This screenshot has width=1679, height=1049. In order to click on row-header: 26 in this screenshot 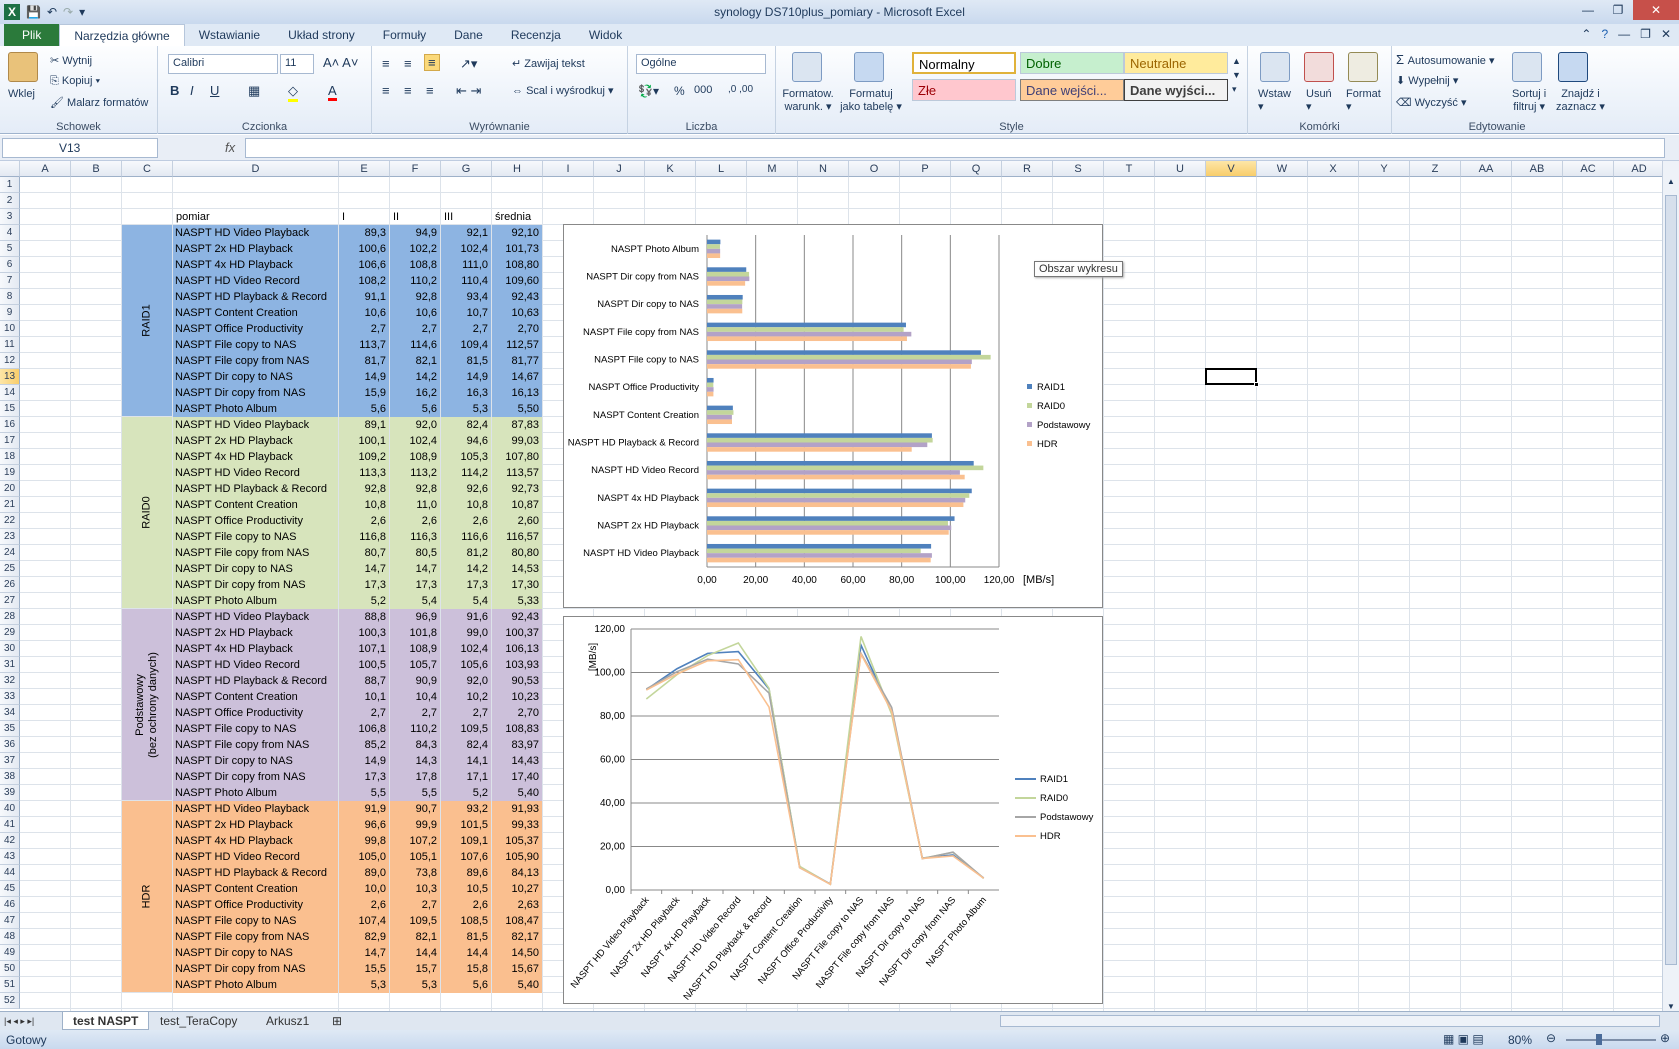, I will do `click(10, 585)`.